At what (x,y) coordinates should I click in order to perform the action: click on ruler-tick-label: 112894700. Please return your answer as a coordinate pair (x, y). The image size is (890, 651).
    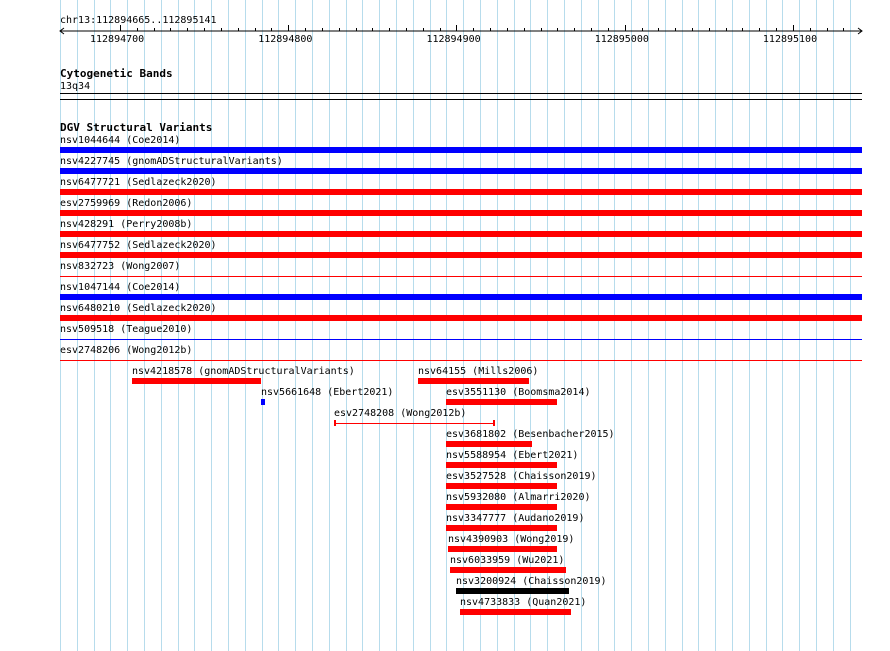
    Looking at the image, I should click on (117, 39).